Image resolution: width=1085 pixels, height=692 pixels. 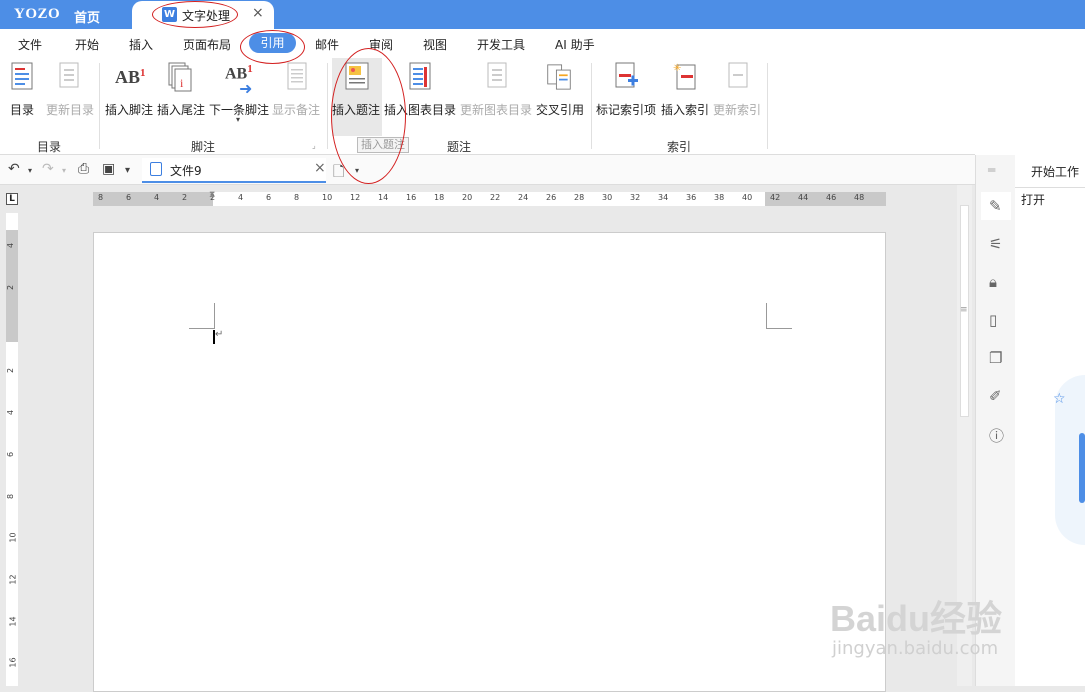 I want to click on menu-developer: 开发工具, so click(x=501, y=44).